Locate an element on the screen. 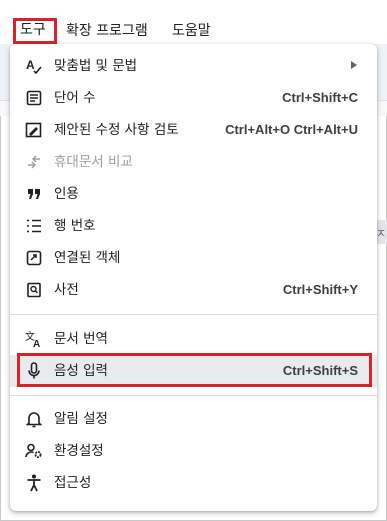 The height and width of the screenshot is (521, 387). menu-item-label: 제안된 수정 사항 검토 is located at coordinates (116, 130).